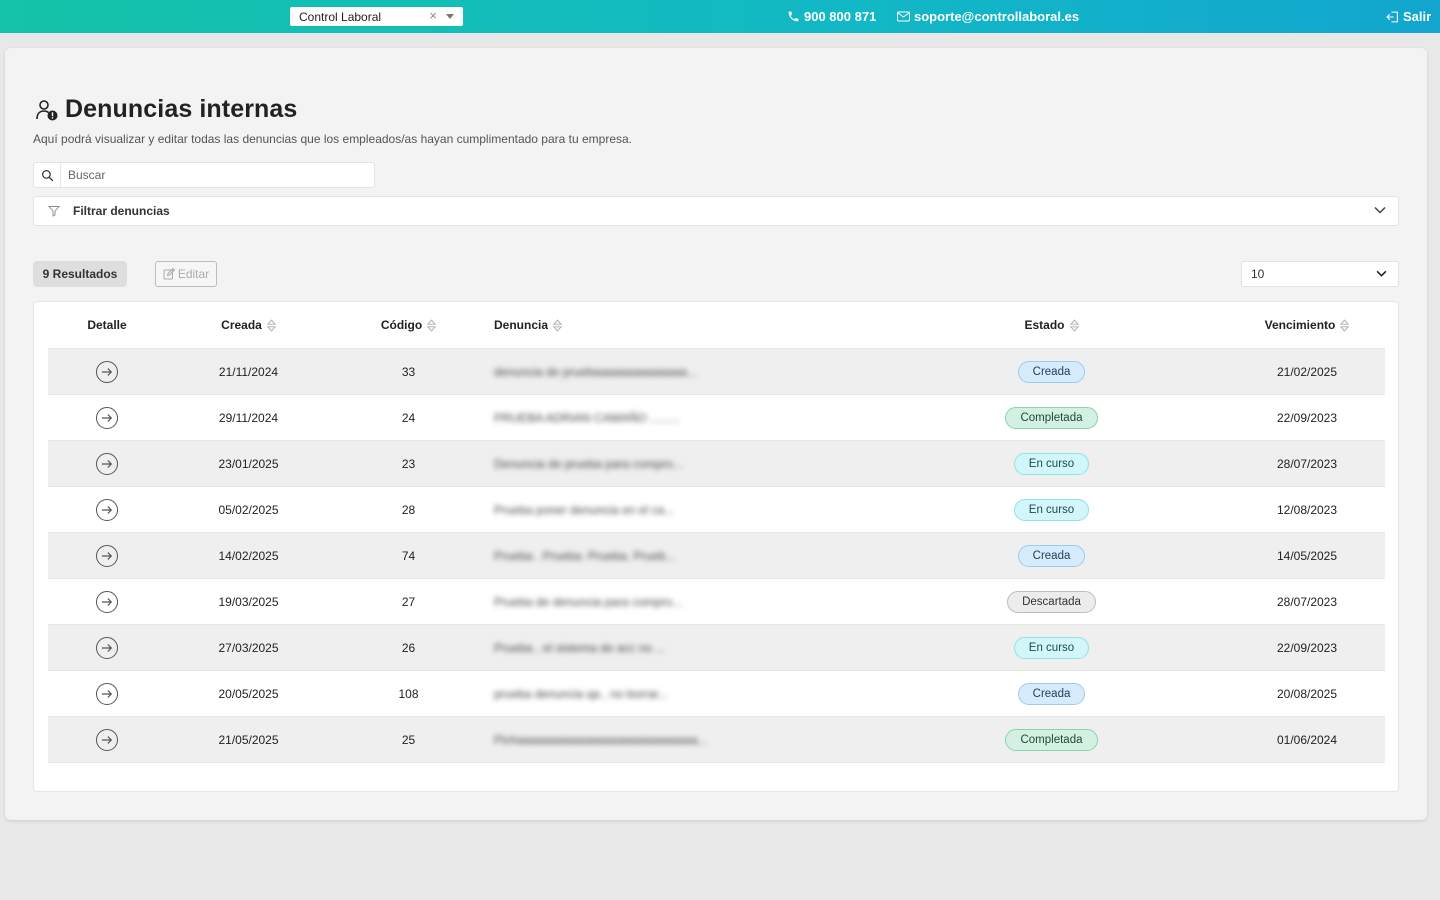 The width and height of the screenshot is (1440, 900). Describe the element at coordinates (408, 371) in the screenshot. I see `complaint-code: 33` at that location.